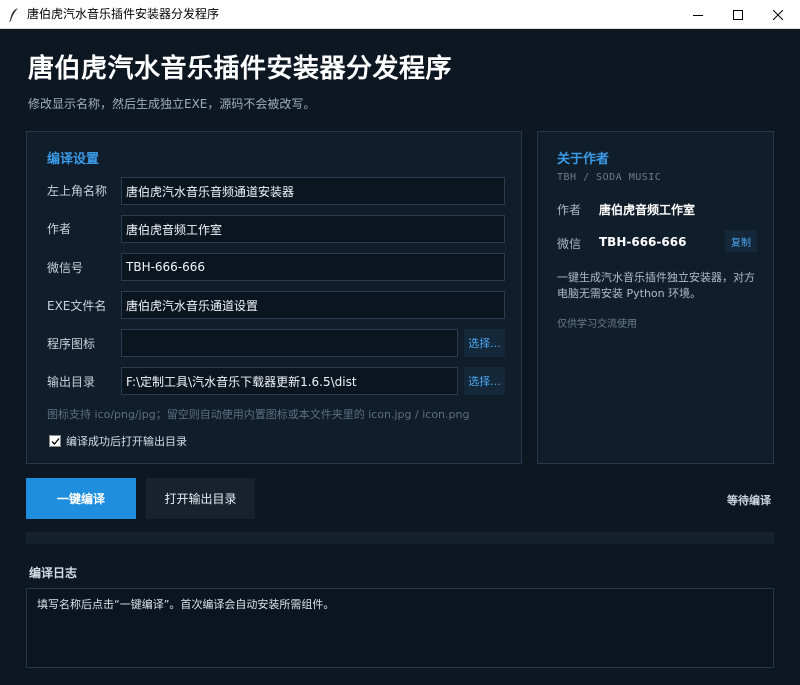  Describe the element at coordinates (65, 268) in the screenshot. I see `wechat-label: 微信号` at that location.